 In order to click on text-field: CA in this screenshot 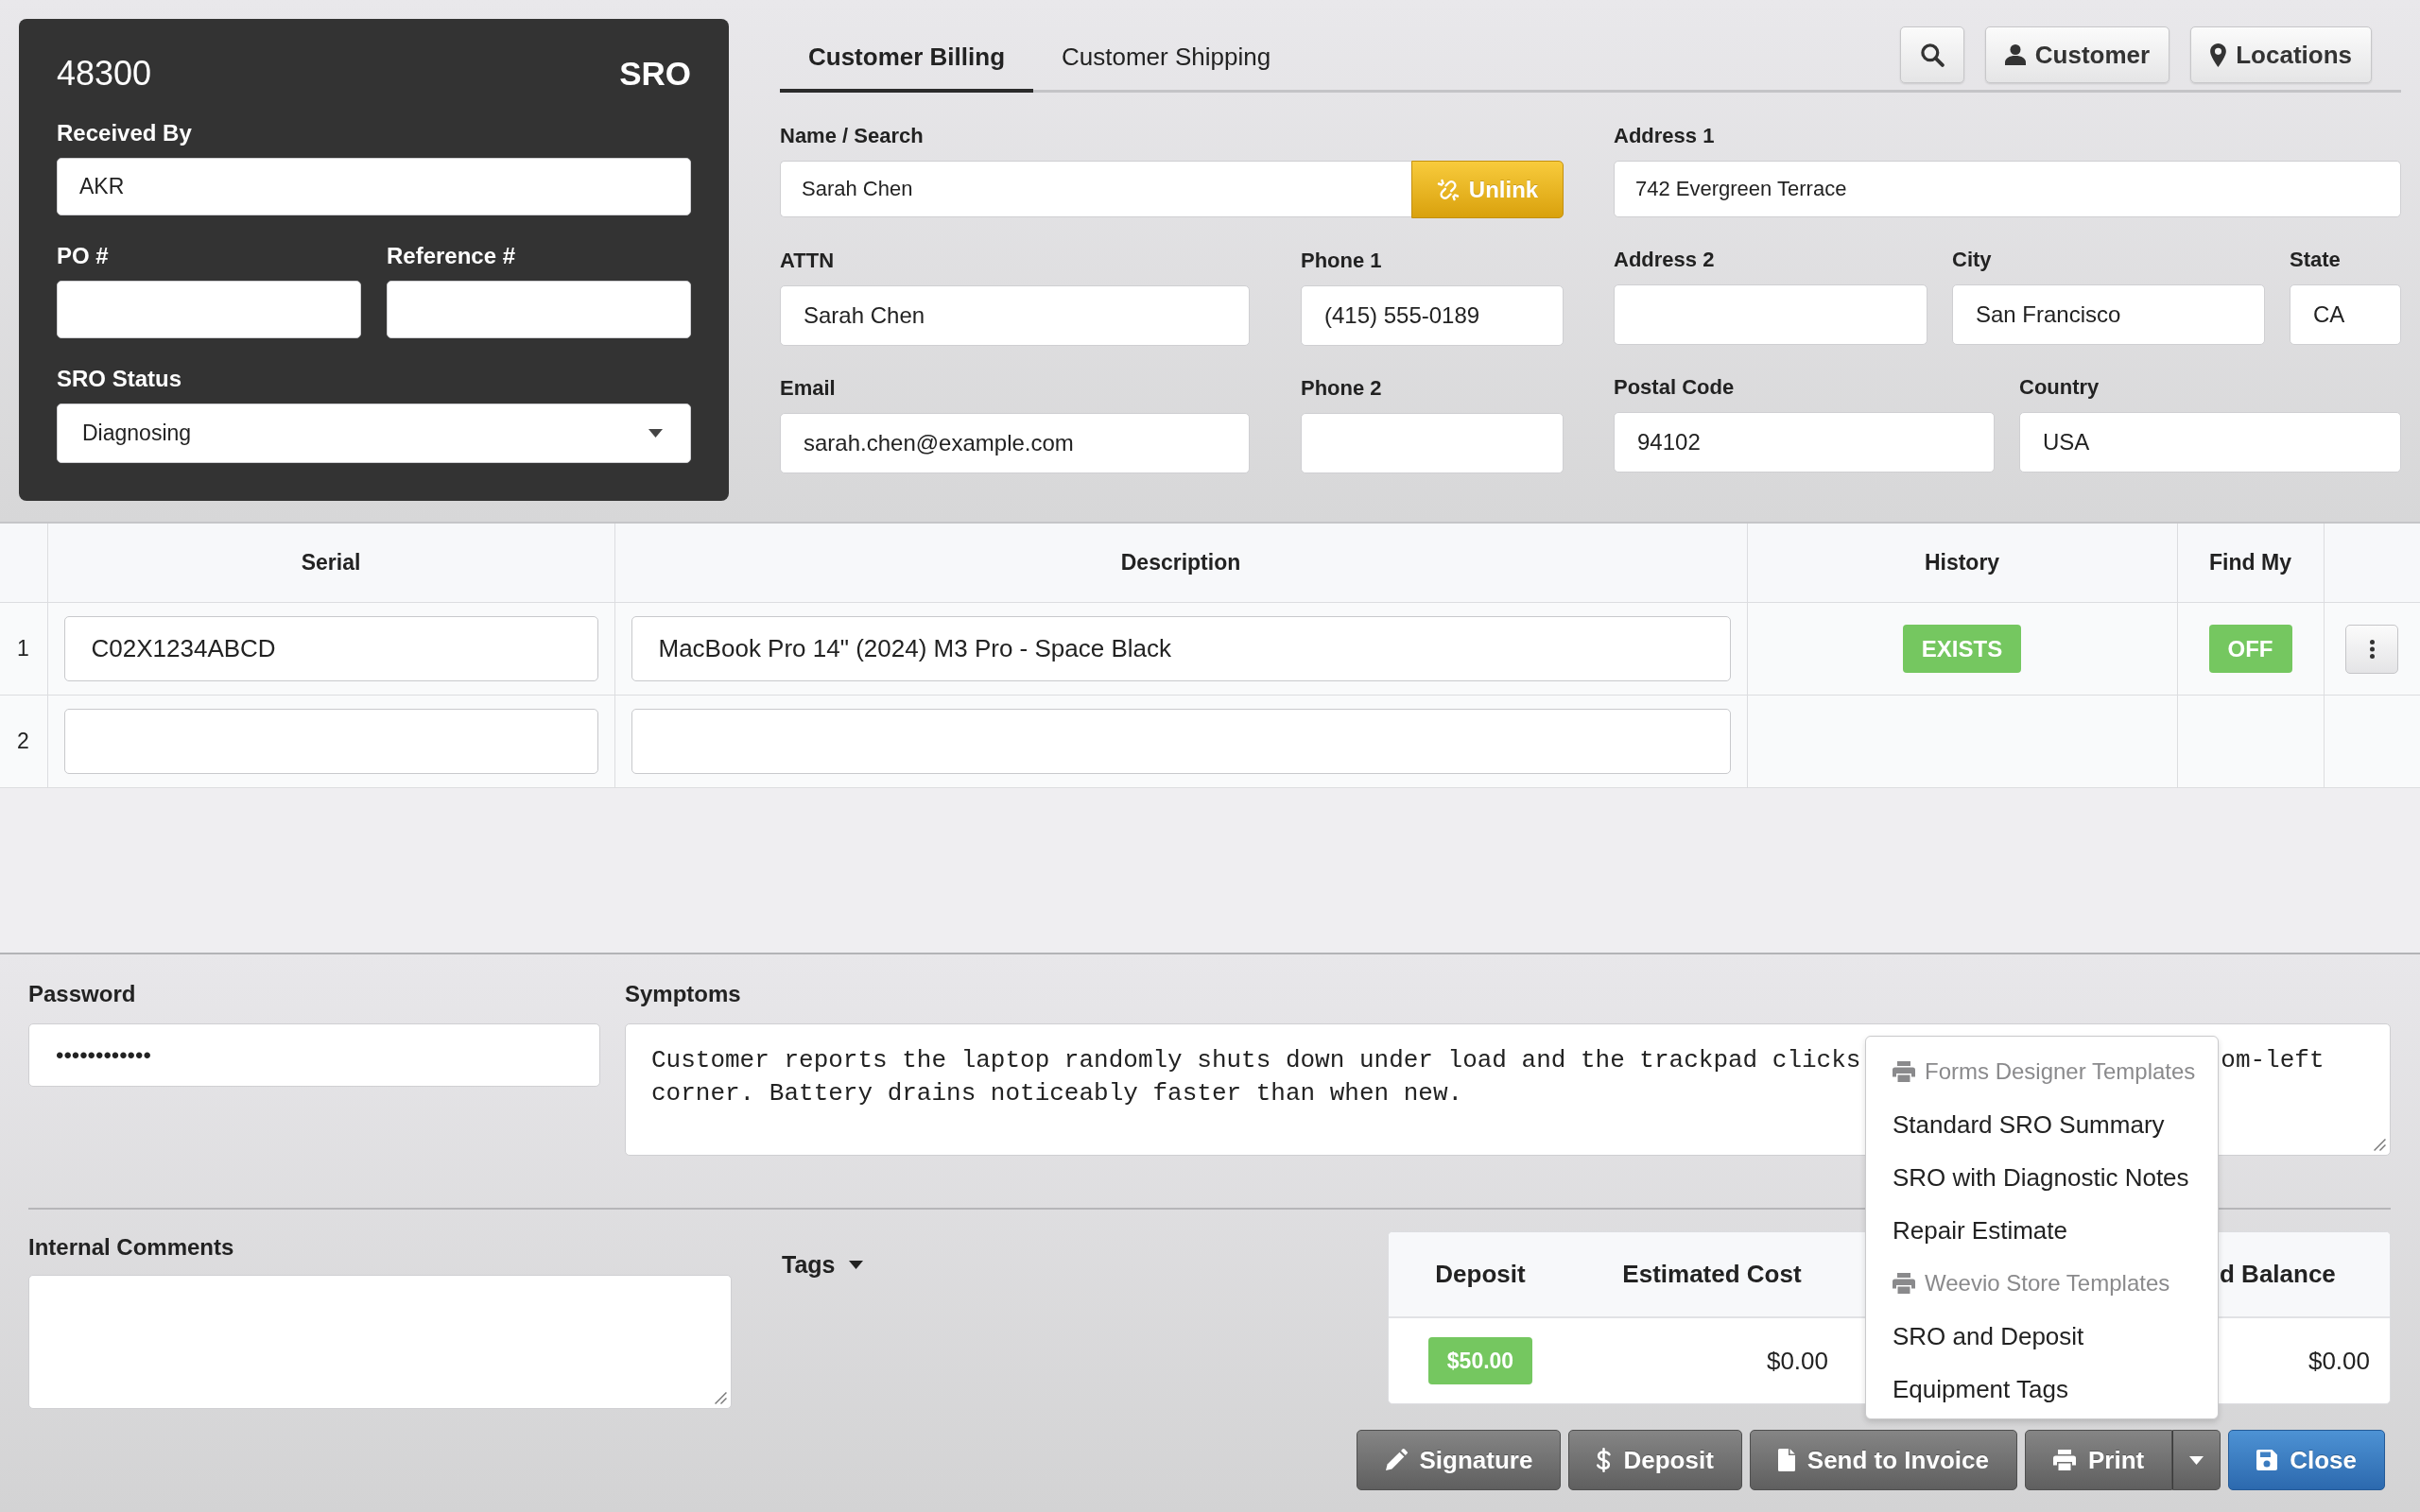, I will do `click(2345, 314)`.